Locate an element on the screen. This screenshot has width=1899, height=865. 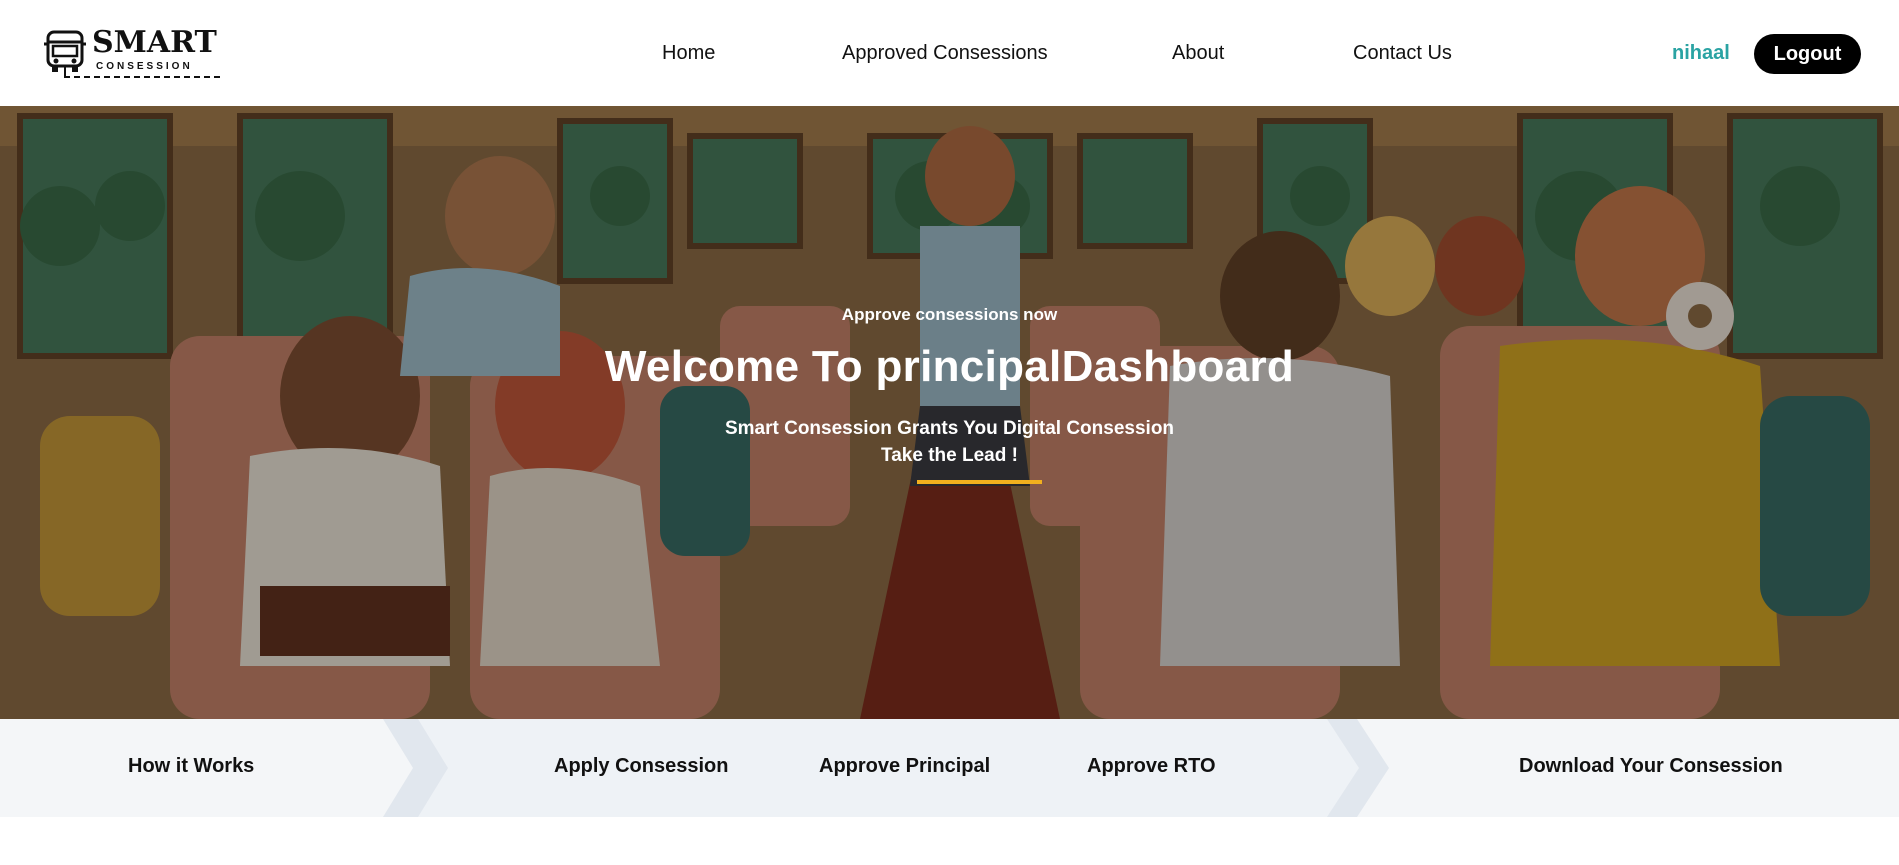
step-approve-rto: Approve RTO is located at coordinates (1151, 766).